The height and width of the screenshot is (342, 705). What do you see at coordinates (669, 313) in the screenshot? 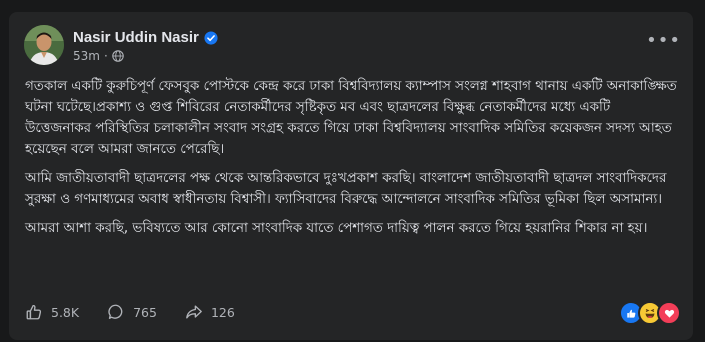
I see `love-reaction-icon` at bounding box center [669, 313].